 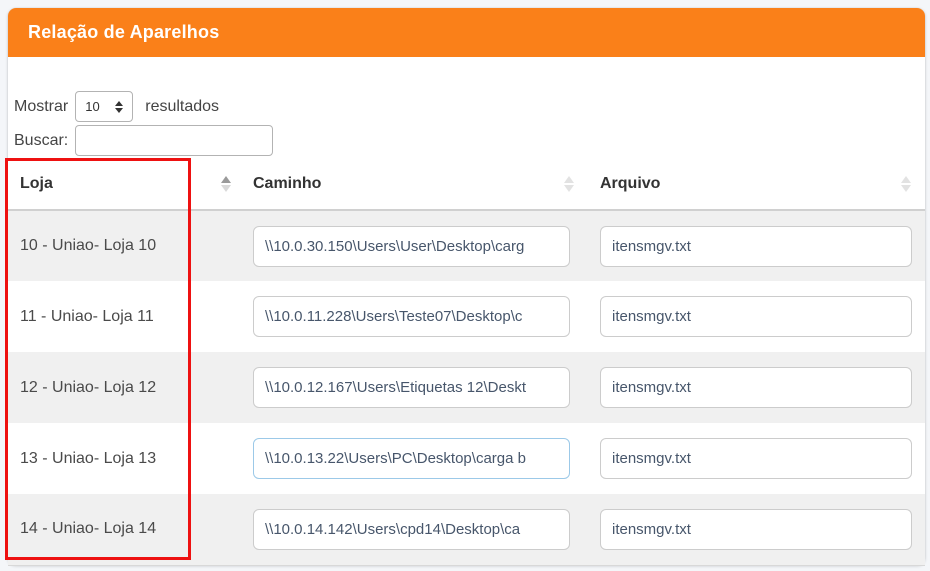 I want to click on loja-cell-text: 14 - Uniao- Loja 14, so click(x=88, y=529).